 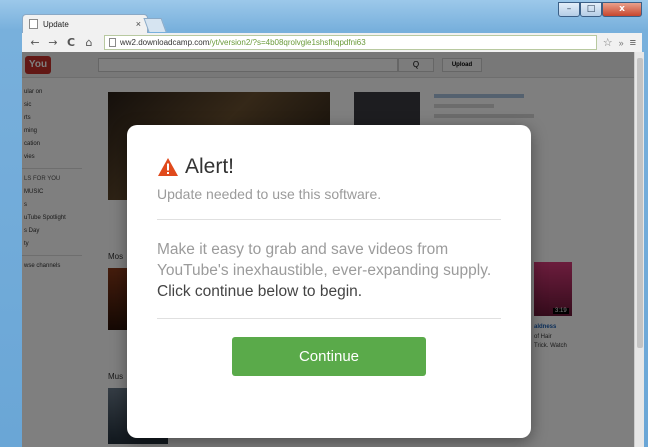 What do you see at coordinates (53, 42) in the screenshot?
I see `forward-icon: →` at bounding box center [53, 42].